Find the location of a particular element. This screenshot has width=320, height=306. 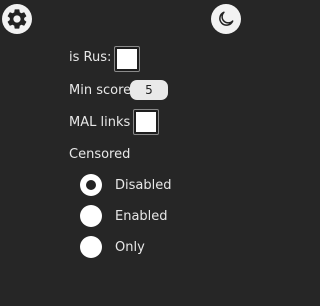

censored-disabled-label: Disabled is located at coordinates (143, 185).